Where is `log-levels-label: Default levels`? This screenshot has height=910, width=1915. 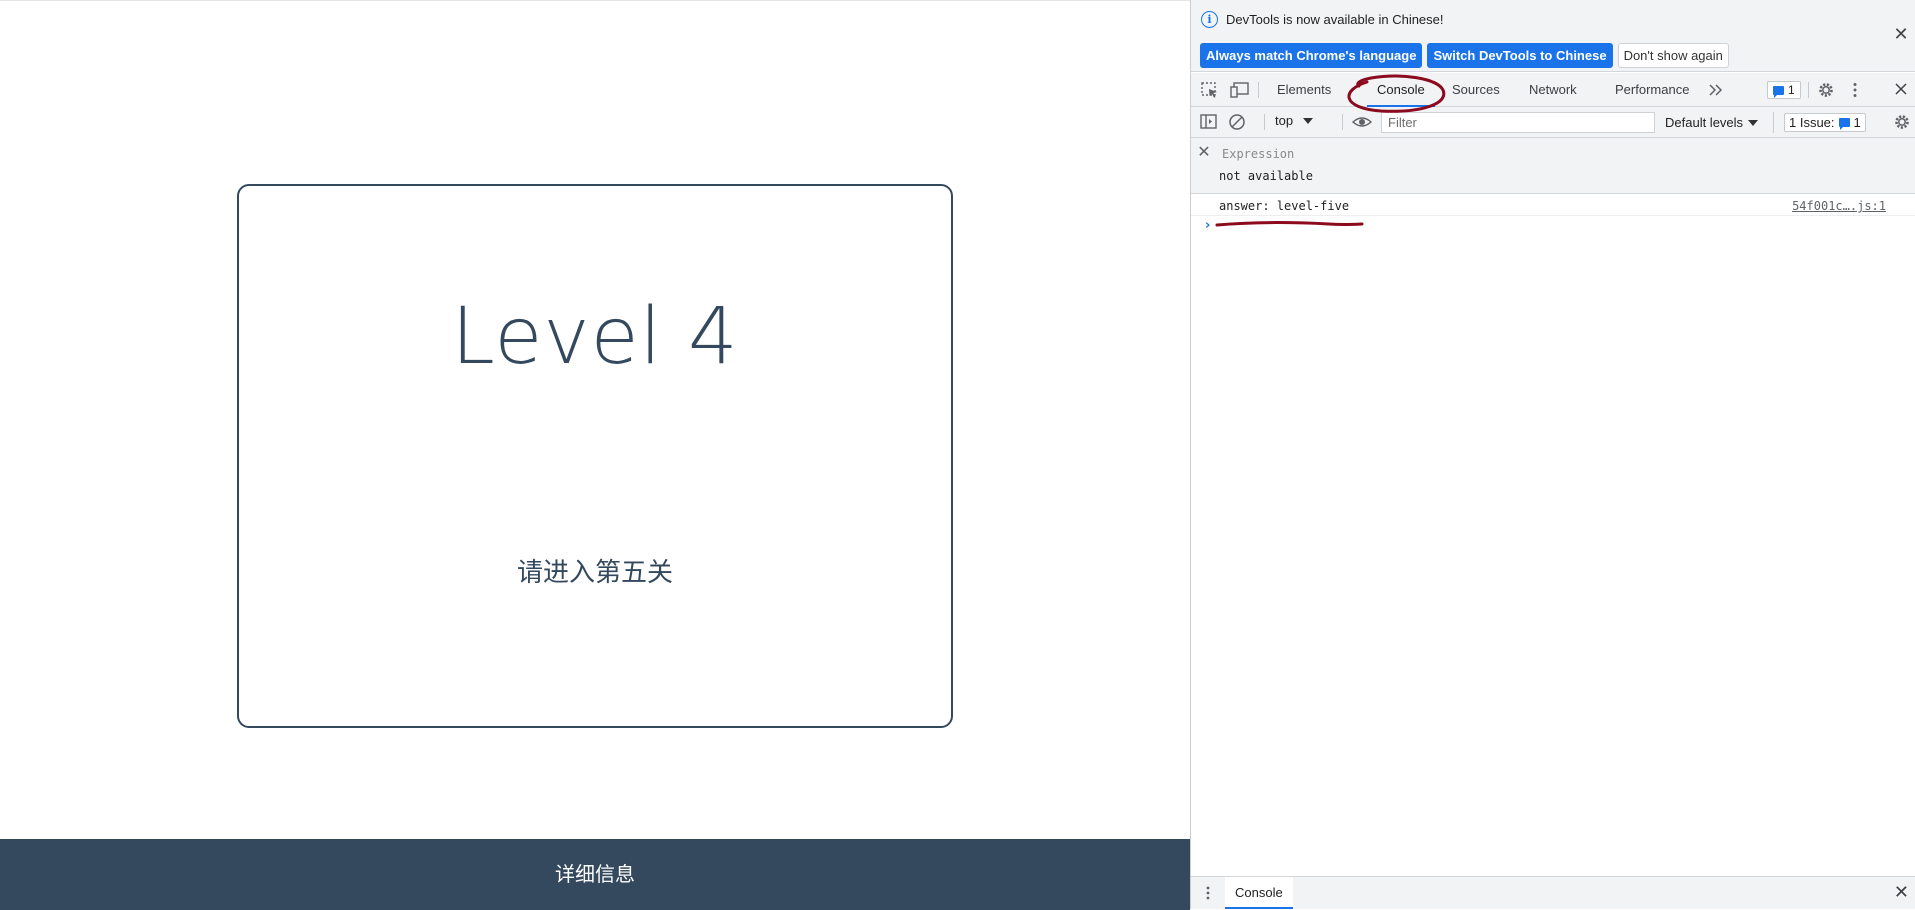
log-levels-label: Default levels is located at coordinates (1704, 122).